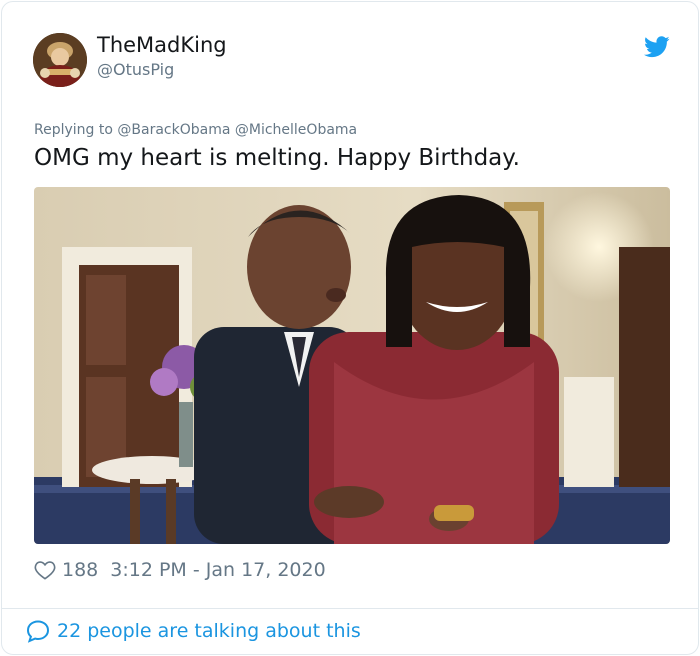 The width and height of the screenshot is (700, 656). I want to click on talking-text: 22 people are talking about this, so click(209, 631).